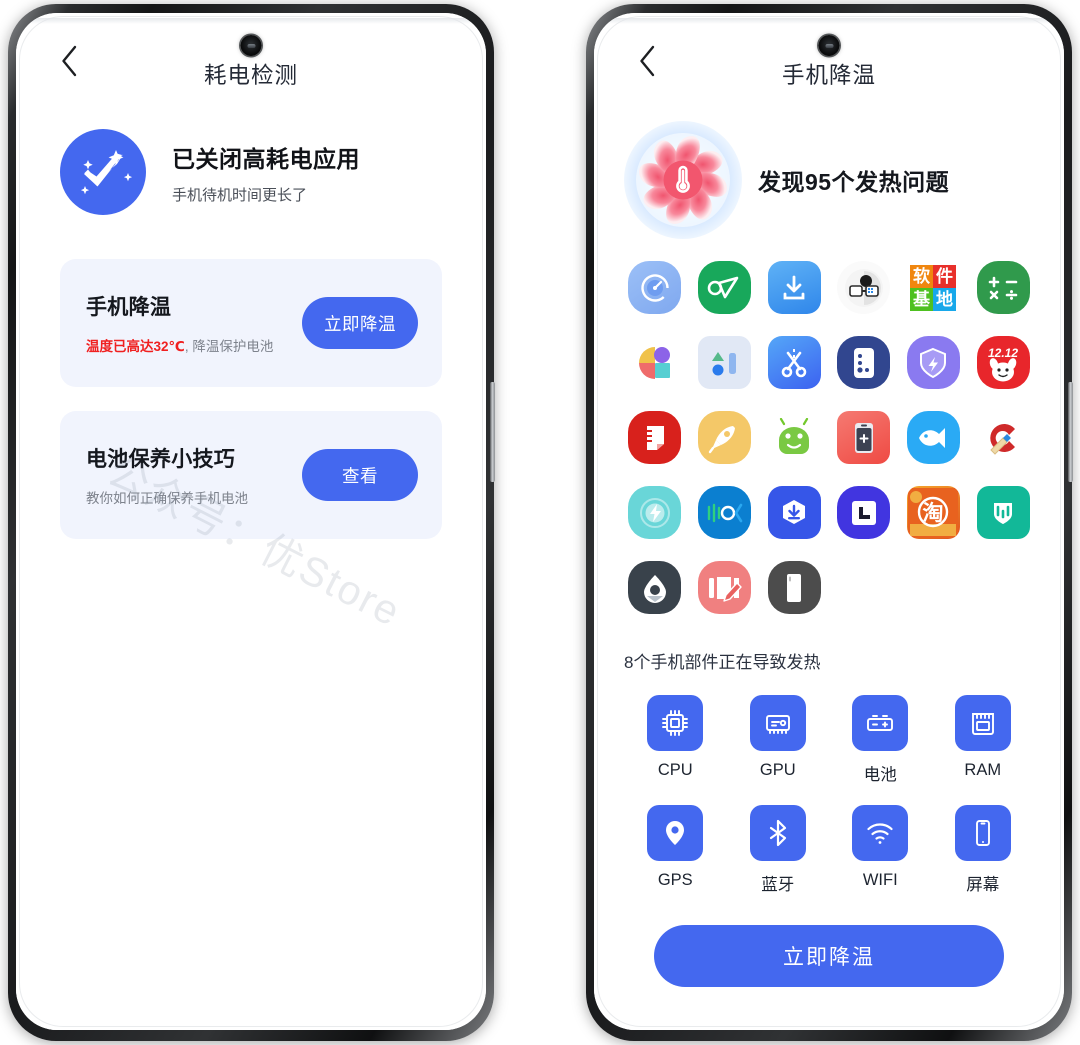 Image resolution: width=1080 pixels, height=1045 pixels. What do you see at coordinates (194, 475) in the screenshot?
I see `card-battery-tips-text: 电池保养小技巧 教你如何正确保养手机电池` at bounding box center [194, 475].